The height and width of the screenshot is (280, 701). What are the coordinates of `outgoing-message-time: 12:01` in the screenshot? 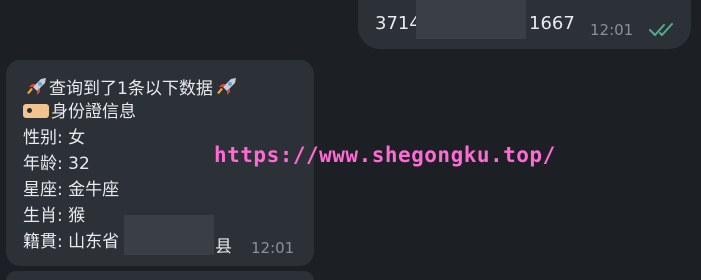 It's located at (612, 30).